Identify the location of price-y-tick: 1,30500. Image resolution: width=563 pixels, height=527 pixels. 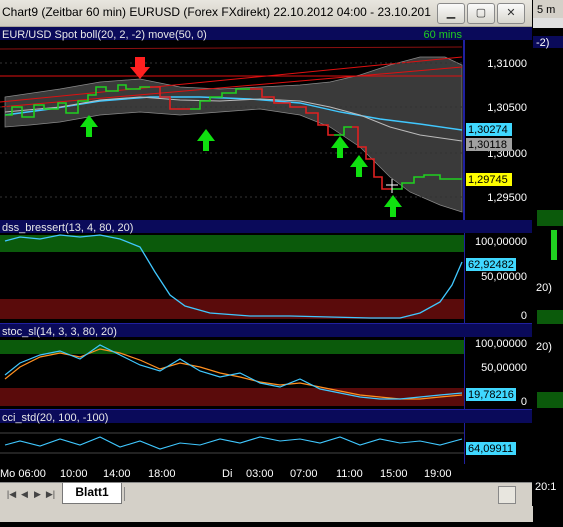
(507, 108).